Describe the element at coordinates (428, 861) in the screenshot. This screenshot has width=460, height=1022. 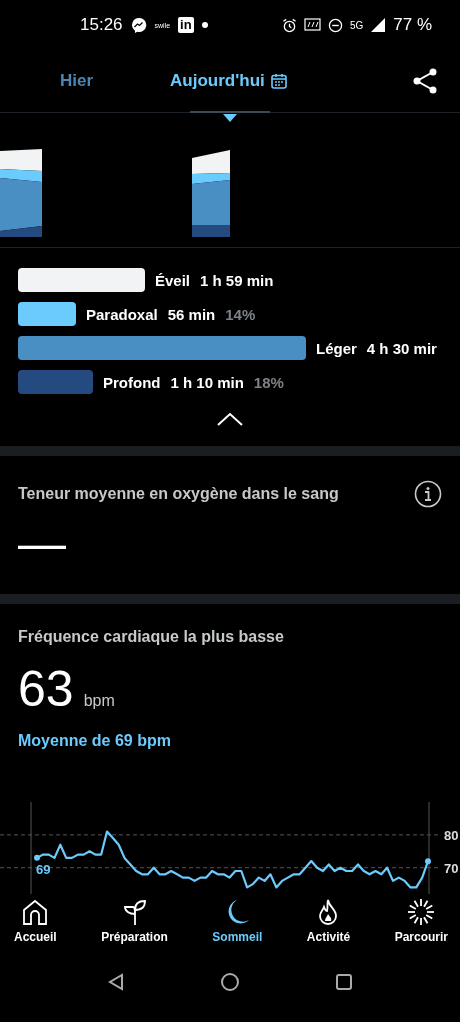
I see `end-point` at that location.